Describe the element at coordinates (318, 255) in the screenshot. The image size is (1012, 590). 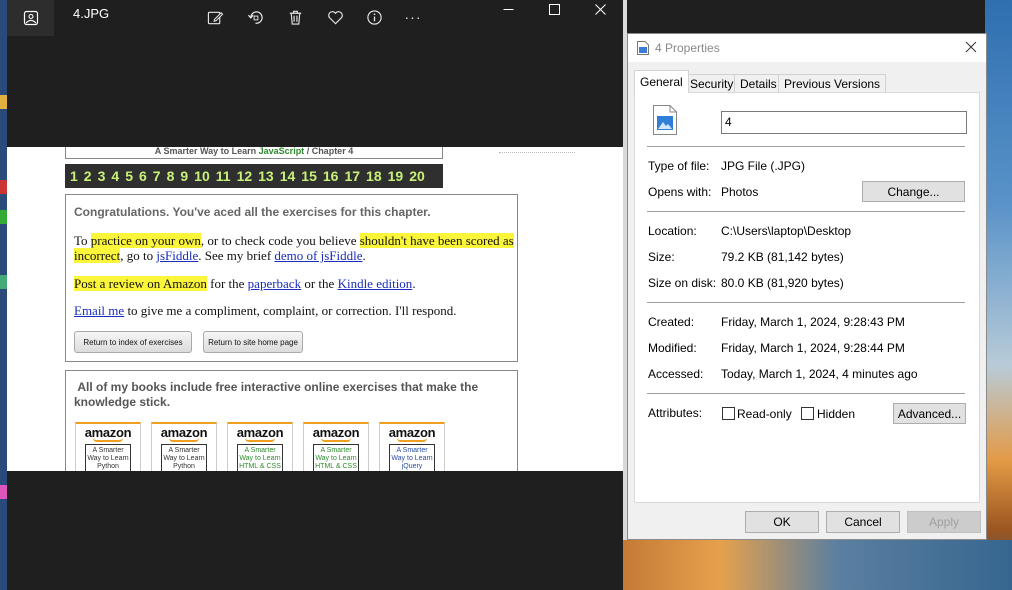
I see `demo-link: demo of jsFiddle` at that location.